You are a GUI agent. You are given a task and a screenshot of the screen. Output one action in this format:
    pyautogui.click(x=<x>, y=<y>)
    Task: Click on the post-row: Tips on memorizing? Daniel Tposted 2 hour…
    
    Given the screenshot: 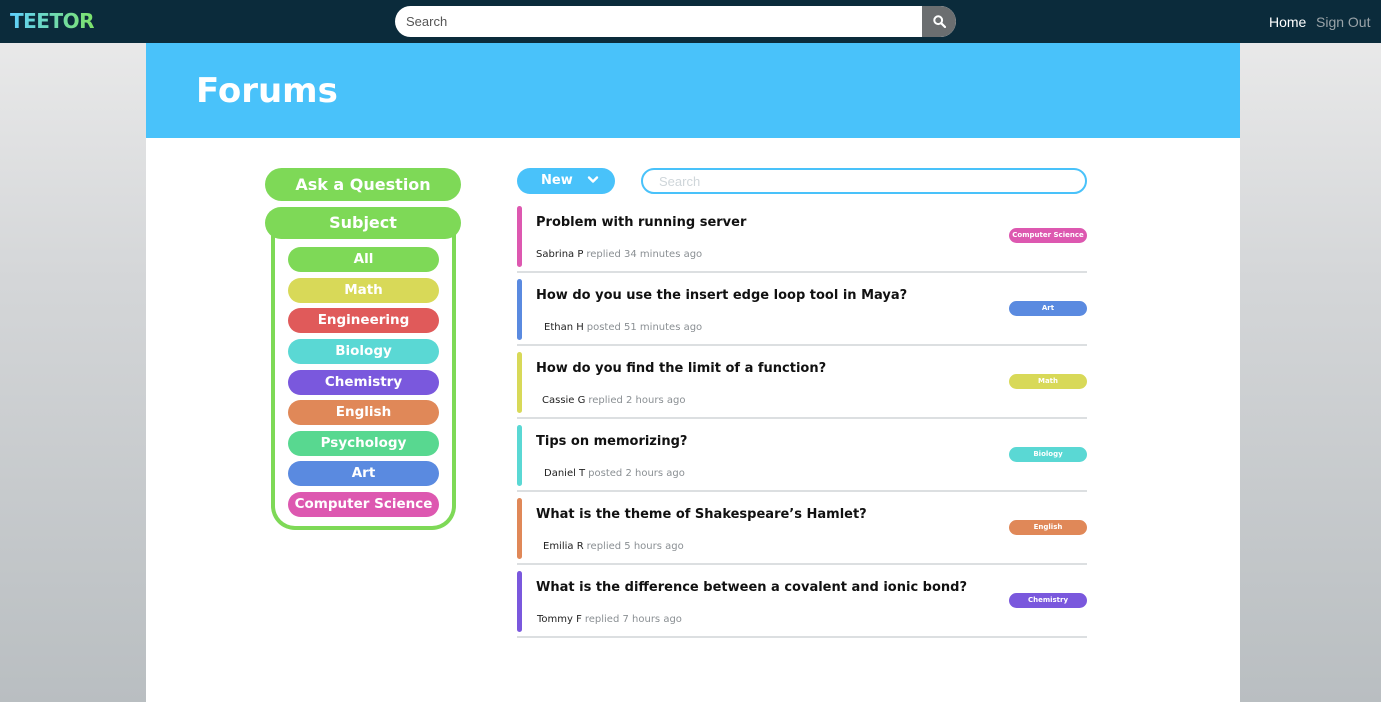 What is the action you would take?
    pyautogui.click(x=802, y=458)
    